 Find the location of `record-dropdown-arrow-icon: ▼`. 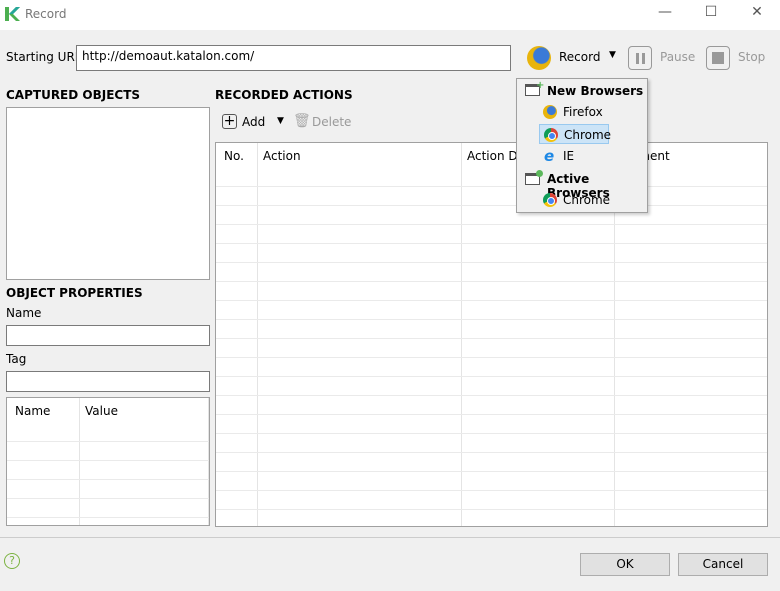

record-dropdown-arrow-icon: ▼ is located at coordinates (612, 55).